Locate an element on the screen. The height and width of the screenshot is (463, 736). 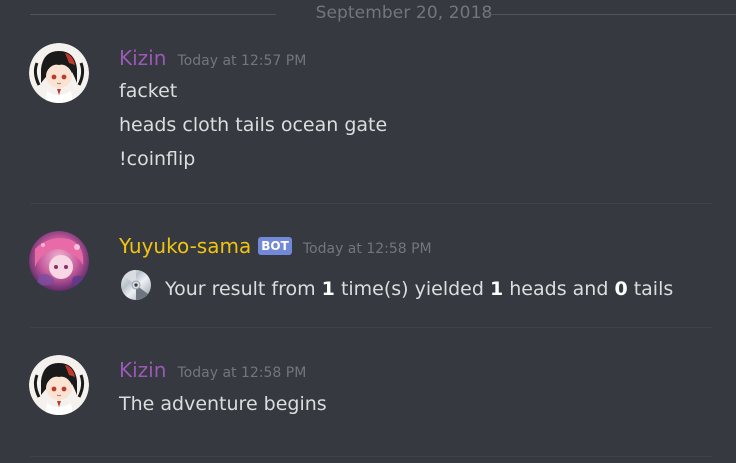
result-tails-label: tails is located at coordinates (653, 289).